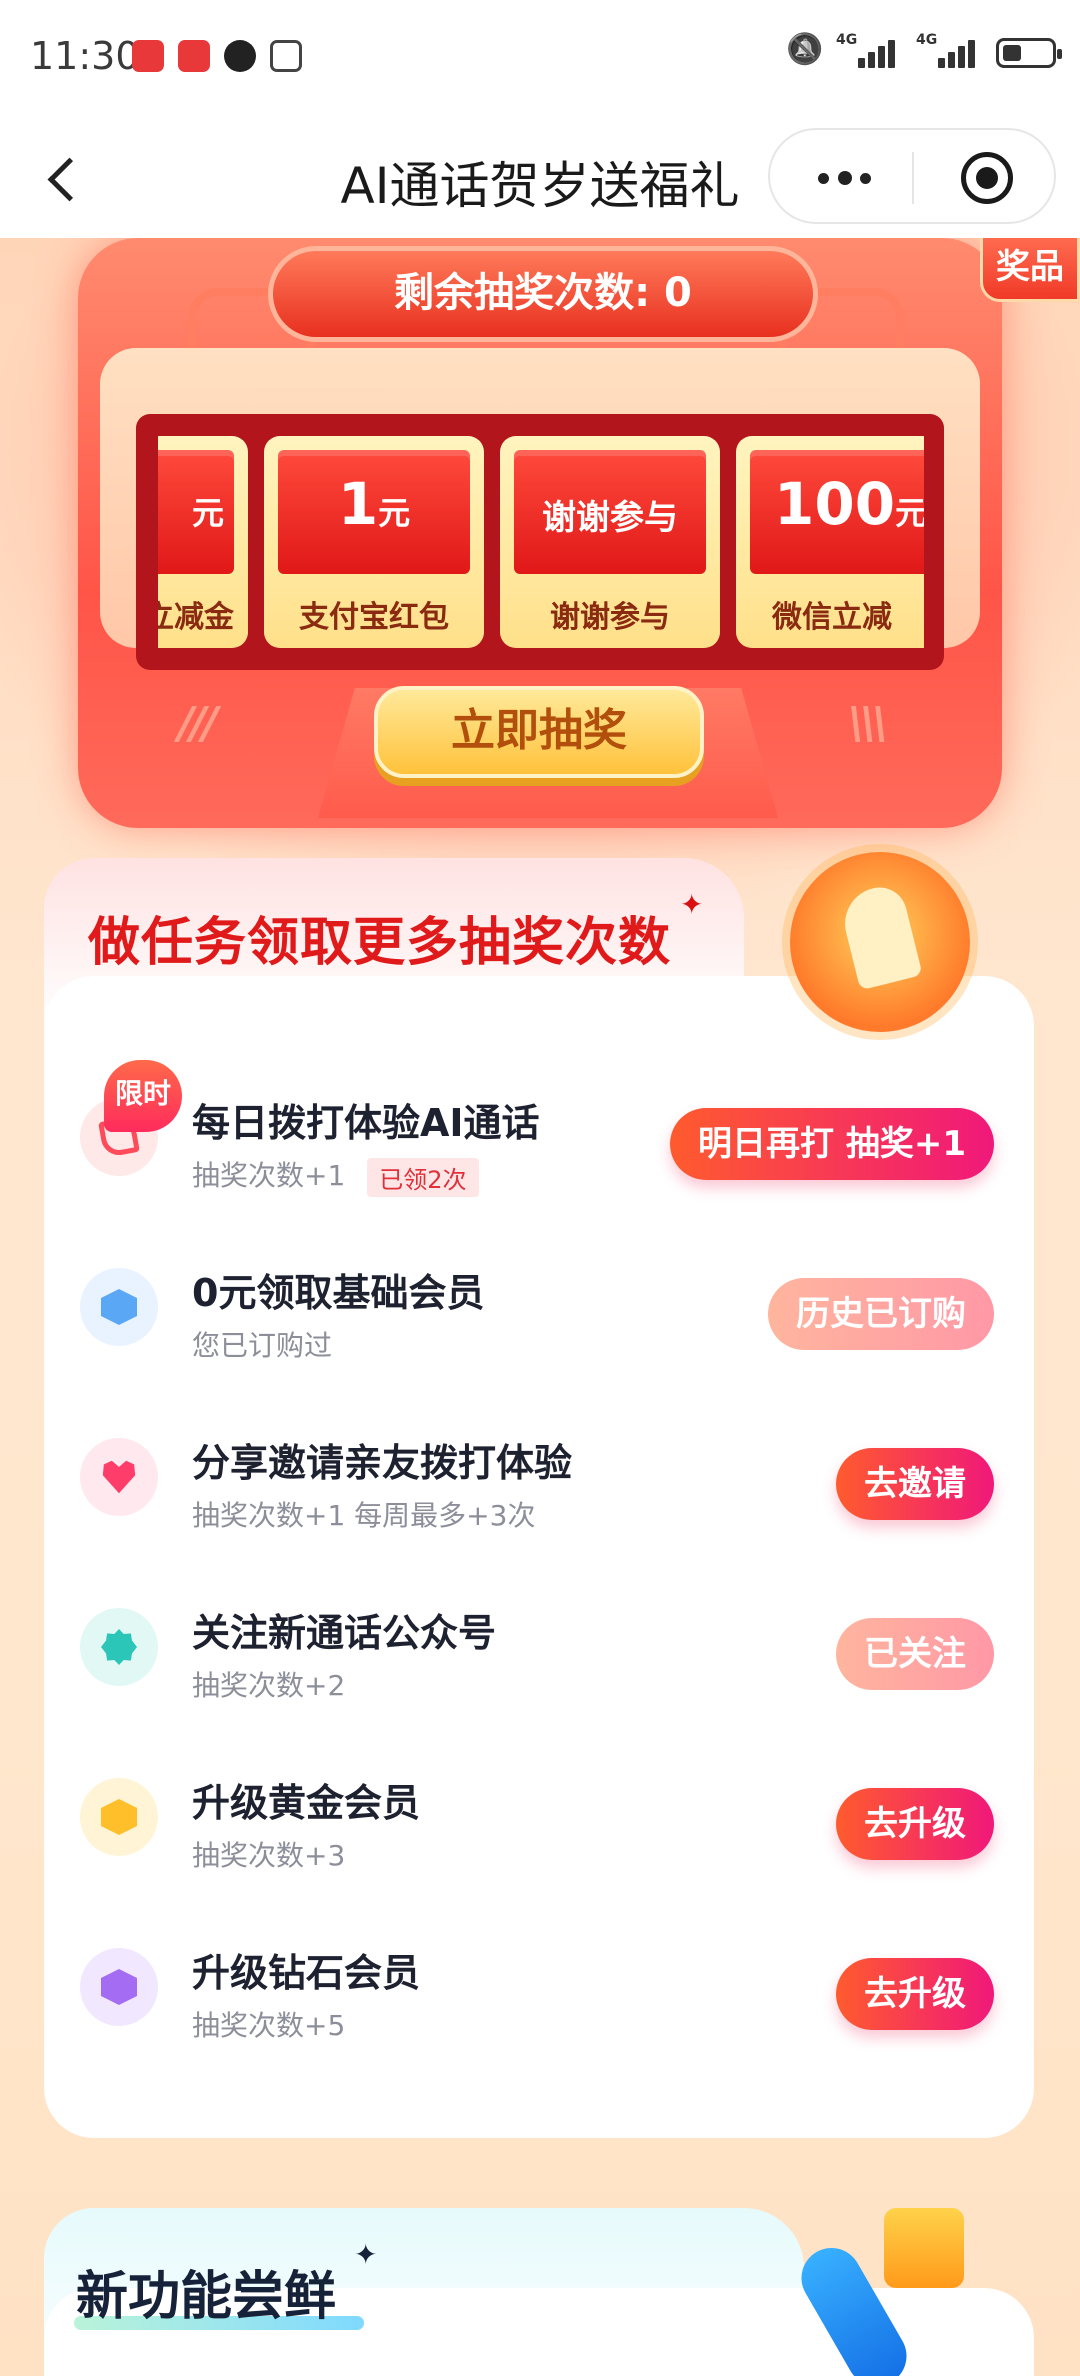 This screenshot has width=1080, height=2376. Describe the element at coordinates (915, 1824) in the screenshot. I see `upgrade-gold-button: 去升级` at that location.